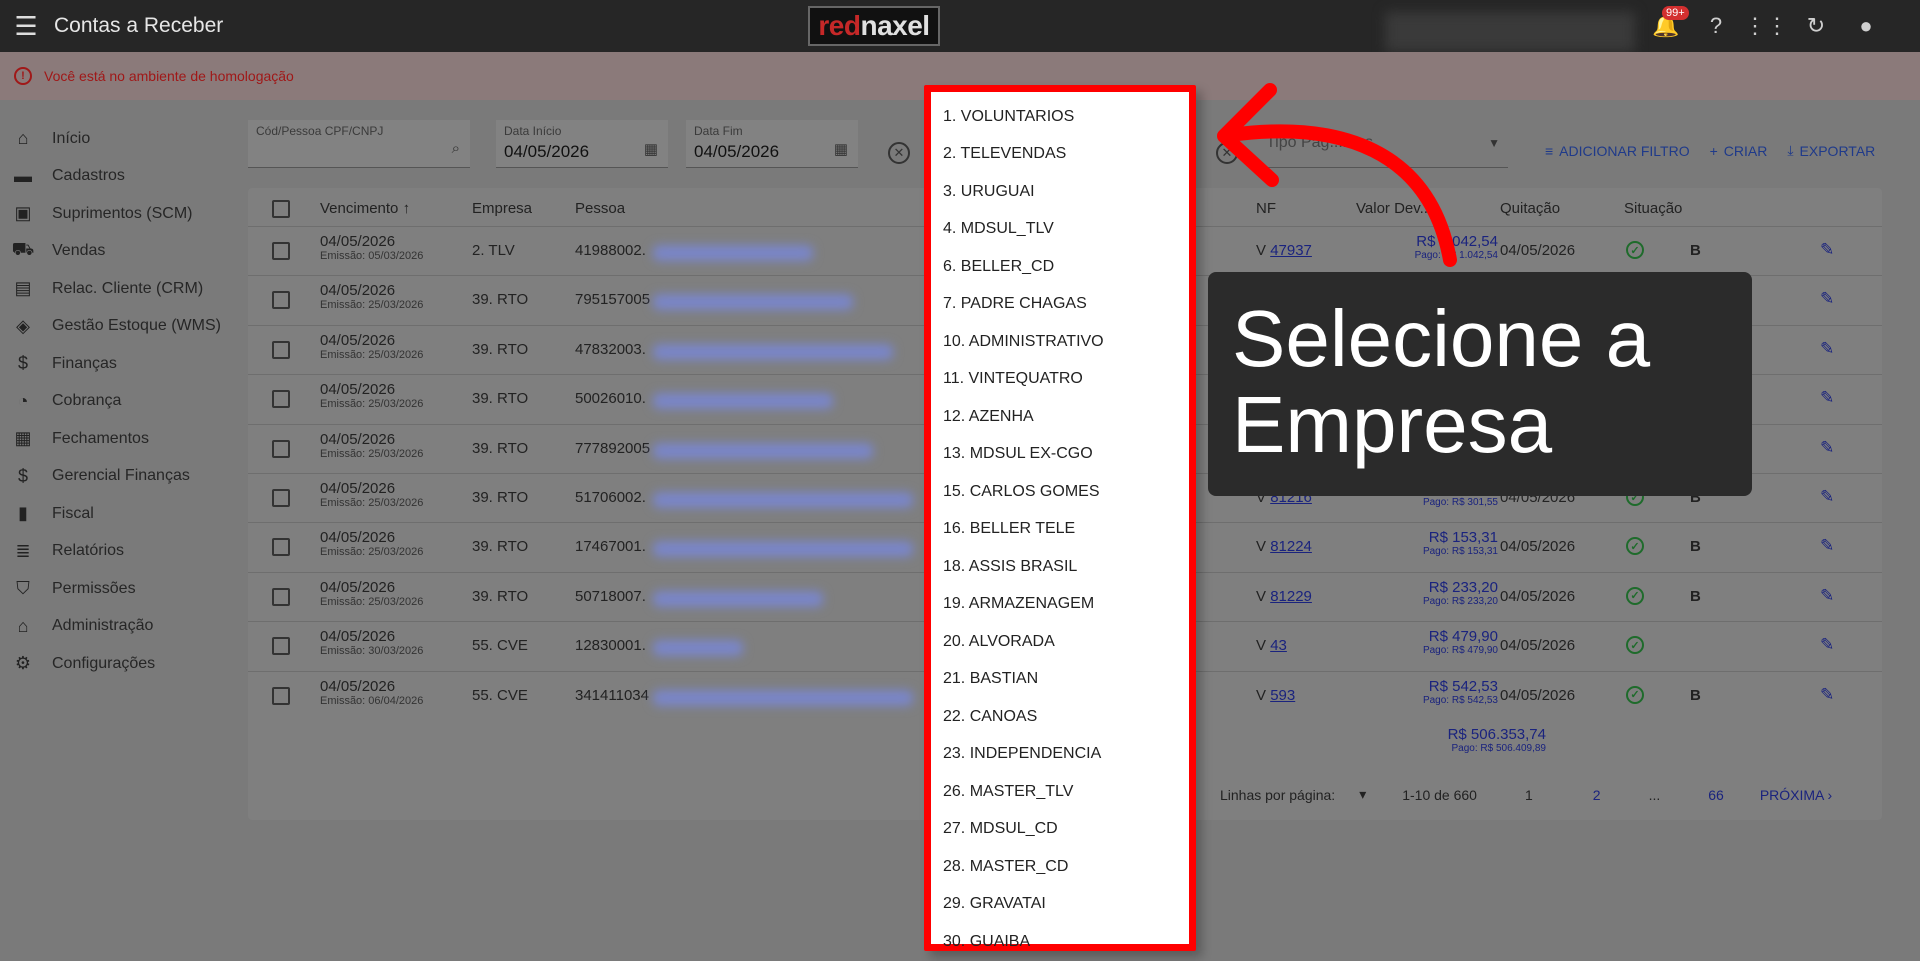  What do you see at coordinates (1060, 830) in the screenshot?
I see `dropdown-option: 27. MDSUL_CD` at bounding box center [1060, 830].